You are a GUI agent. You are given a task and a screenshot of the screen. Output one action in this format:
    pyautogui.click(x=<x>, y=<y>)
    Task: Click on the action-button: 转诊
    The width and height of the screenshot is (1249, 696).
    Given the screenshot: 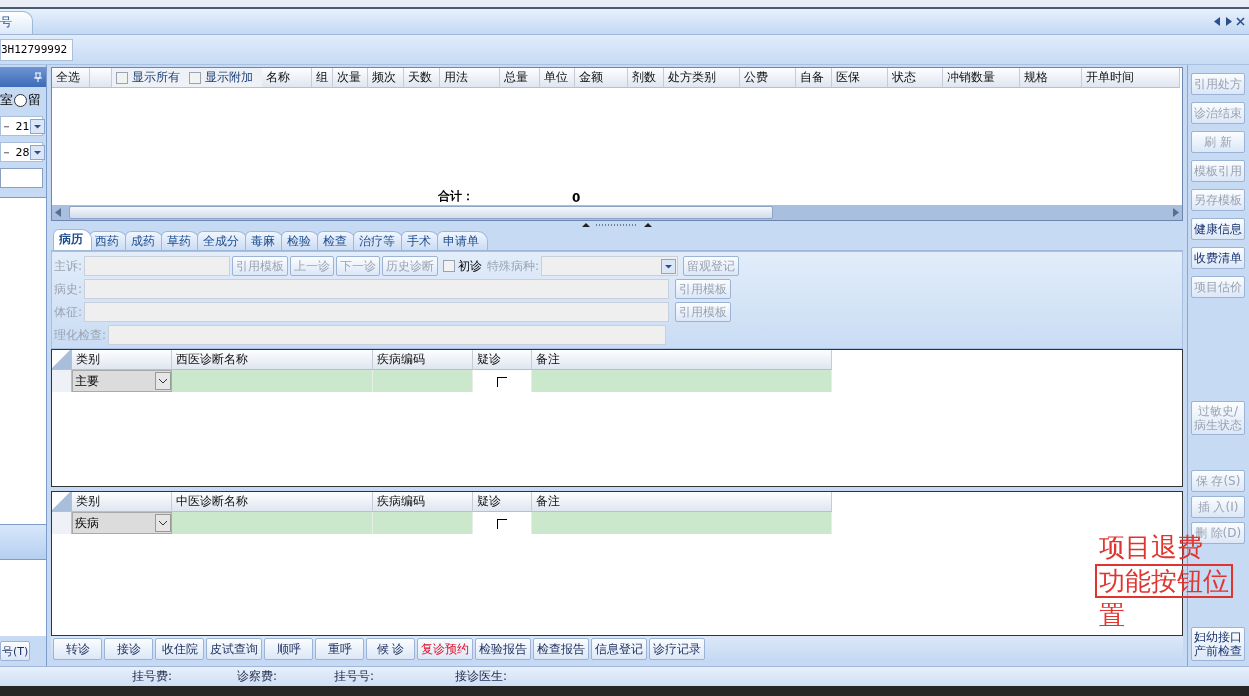 What is the action you would take?
    pyautogui.click(x=77, y=649)
    